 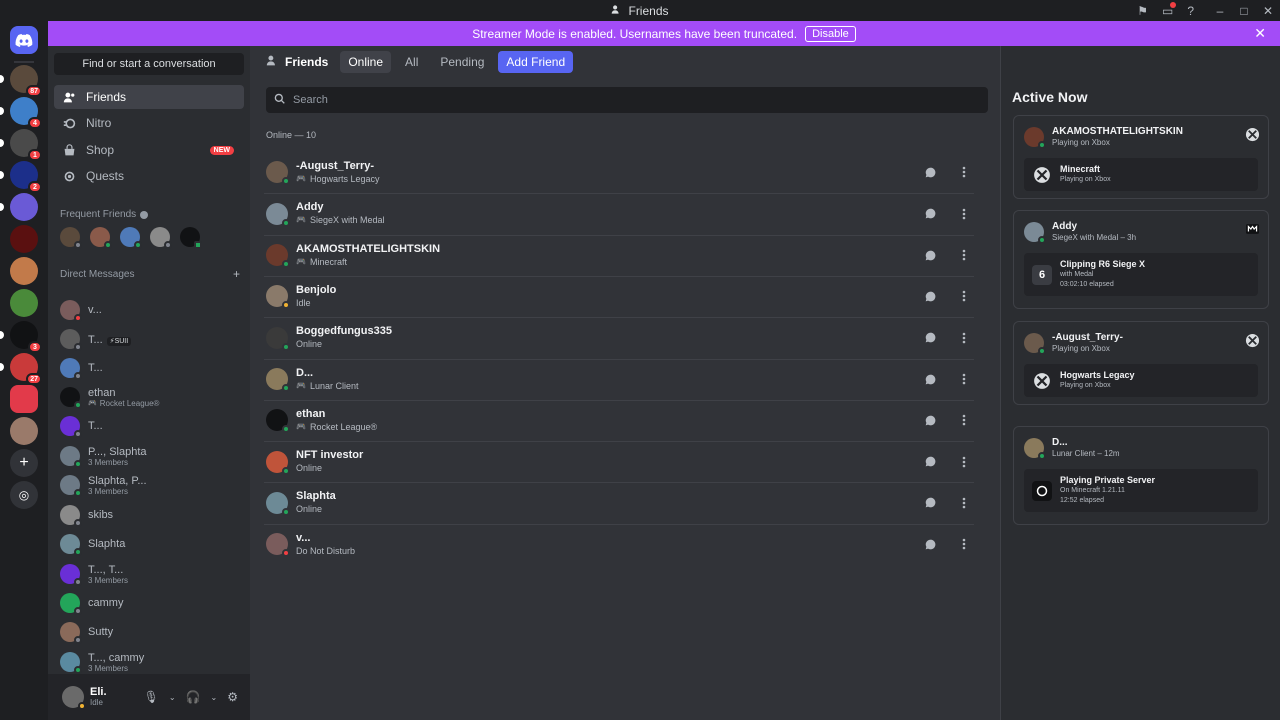 What do you see at coordinates (151, 697) in the screenshot?
I see `microphone-icon: 🎙` at bounding box center [151, 697].